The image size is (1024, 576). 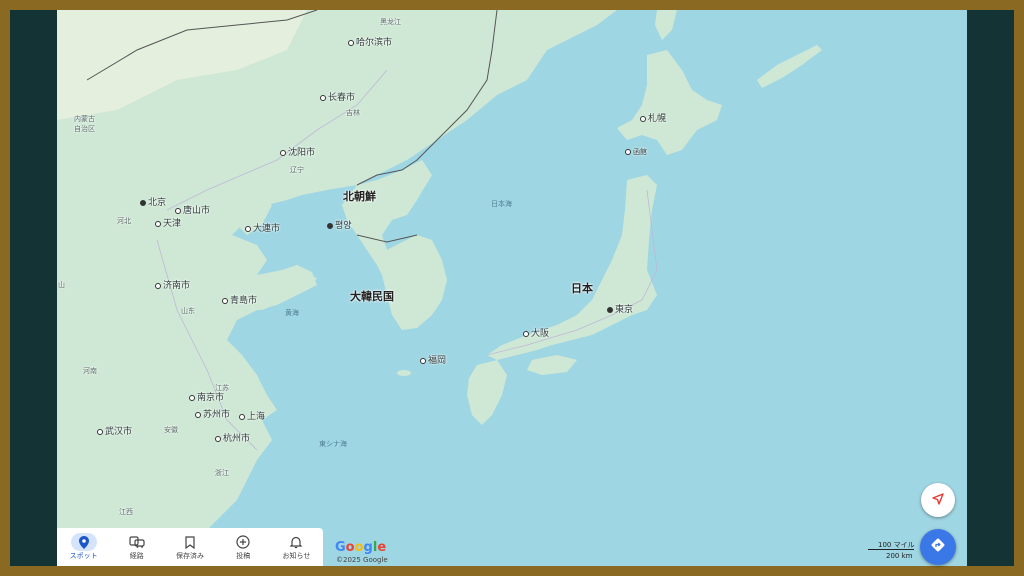 I want to click on region-label-heilongjiang: 黑龙江, so click(x=390, y=22).